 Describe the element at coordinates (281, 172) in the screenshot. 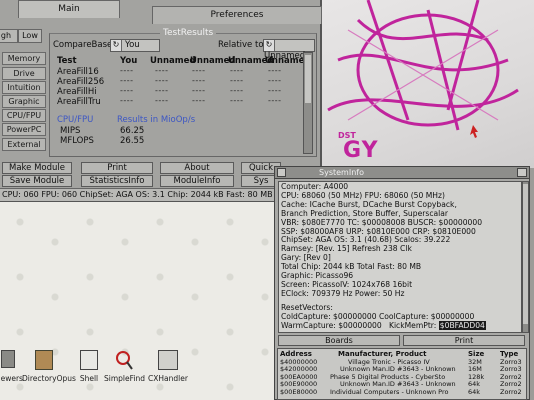

I see `close-icon` at that location.